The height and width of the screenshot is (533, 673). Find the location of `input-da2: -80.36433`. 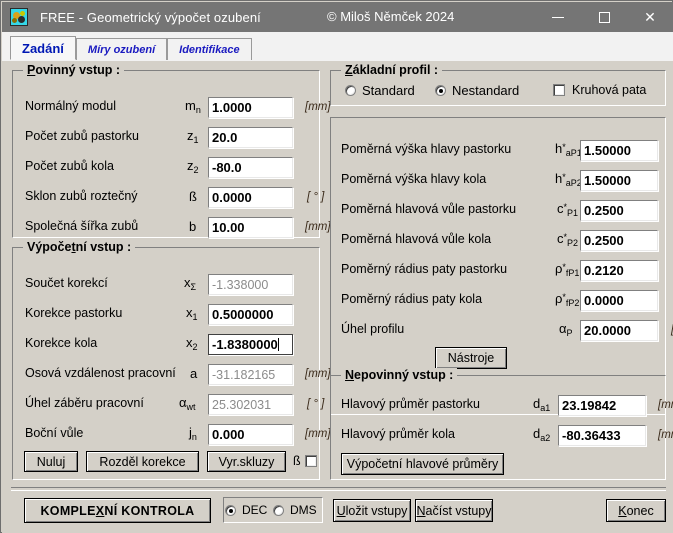

input-da2: -80.36433 is located at coordinates (602, 435).